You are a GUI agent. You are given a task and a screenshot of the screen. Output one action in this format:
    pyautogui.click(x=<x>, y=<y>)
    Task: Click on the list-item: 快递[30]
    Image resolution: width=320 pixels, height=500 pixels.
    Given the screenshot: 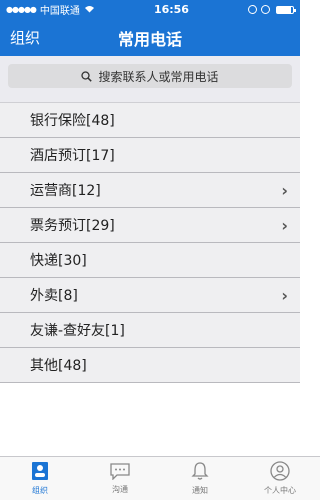 What is the action you would take?
    pyautogui.click(x=150, y=260)
    